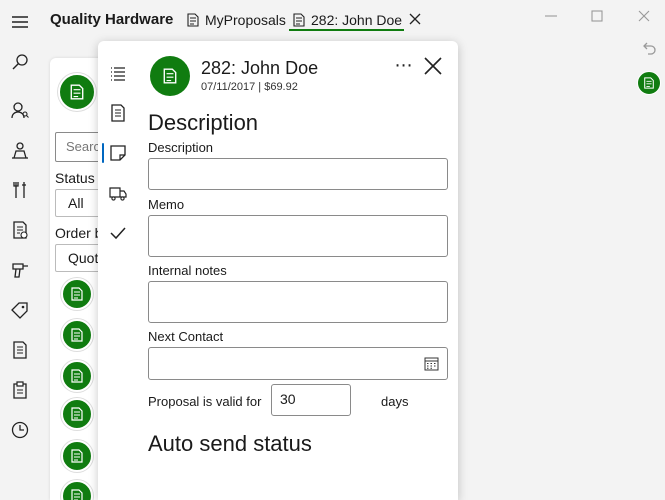 This screenshot has height=500, width=665. Describe the element at coordinates (431, 363) in the screenshot. I see `calendar-icon` at that location.